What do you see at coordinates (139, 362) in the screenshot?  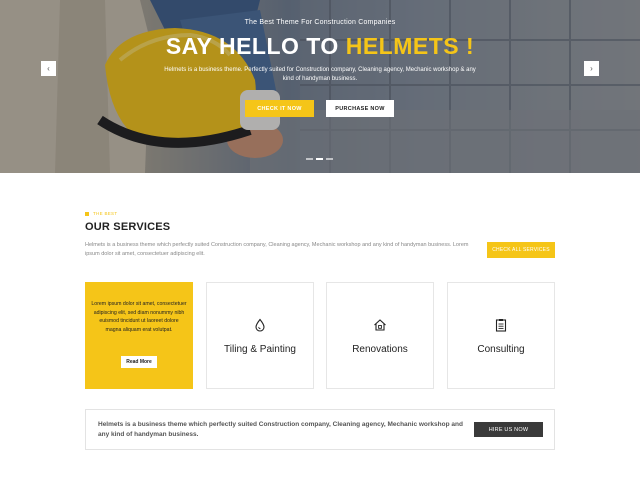 I see `read-more-button: Read More` at bounding box center [139, 362].